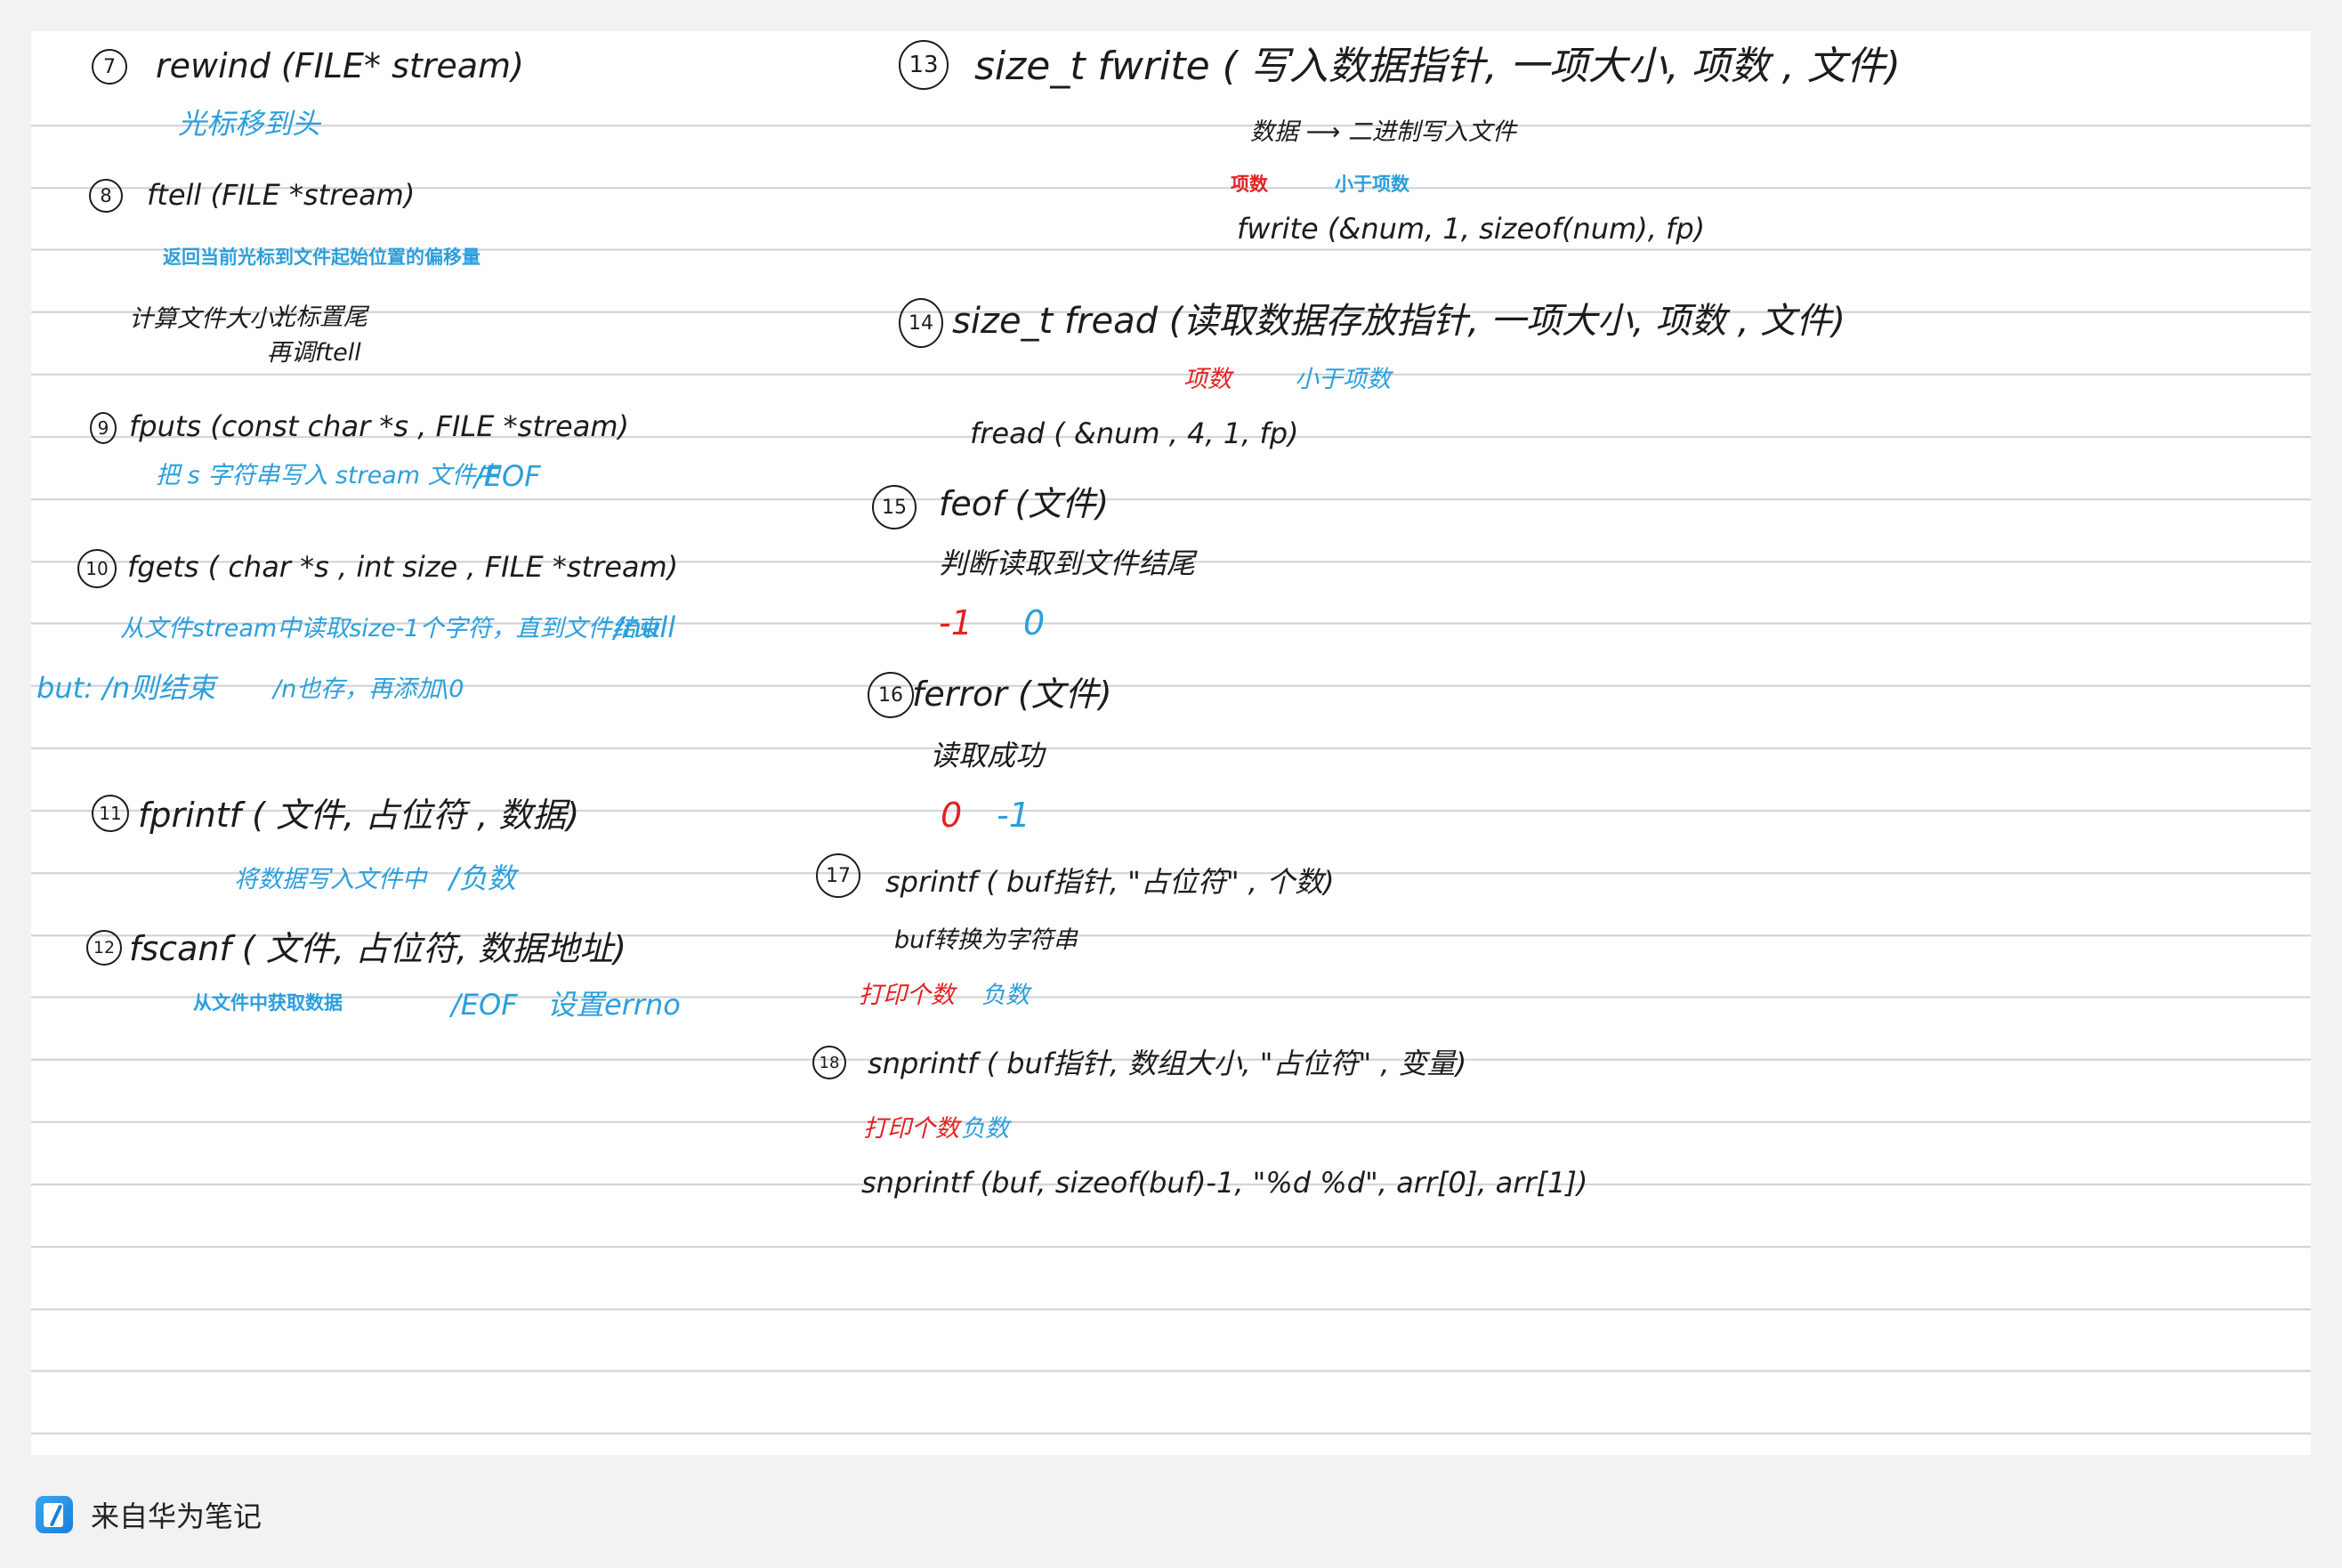 The image size is (2342, 1568). Describe the element at coordinates (985, 1129) in the screenshot. I see `snprintf-return-negative: 负数` at that location.